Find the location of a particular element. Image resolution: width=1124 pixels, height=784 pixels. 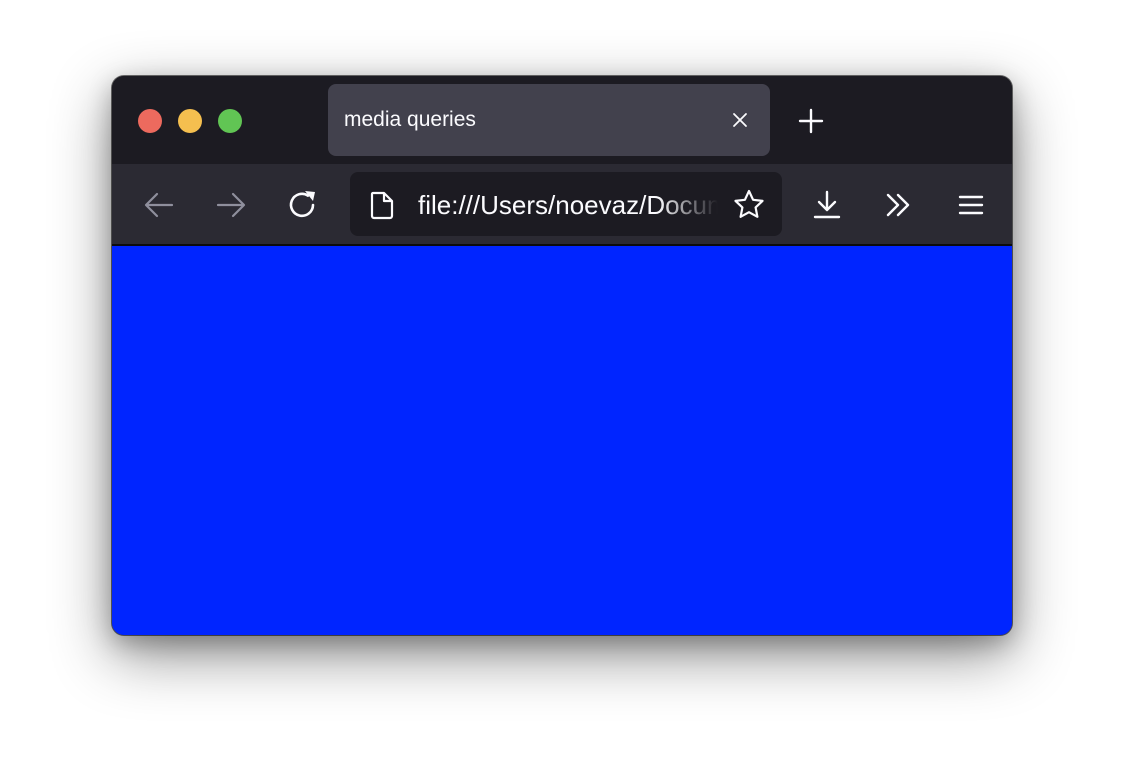

reload-icon is located at coordinates (303, 205).